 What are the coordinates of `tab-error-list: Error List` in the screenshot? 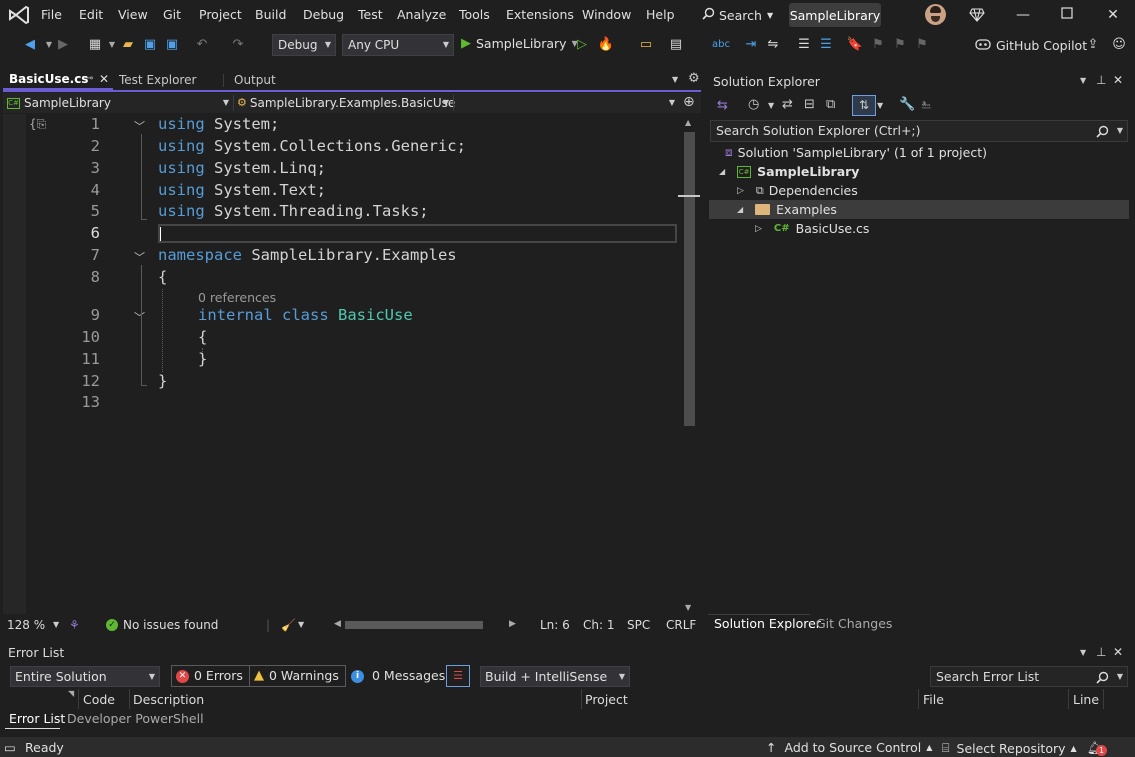 It's located at (37, 718).